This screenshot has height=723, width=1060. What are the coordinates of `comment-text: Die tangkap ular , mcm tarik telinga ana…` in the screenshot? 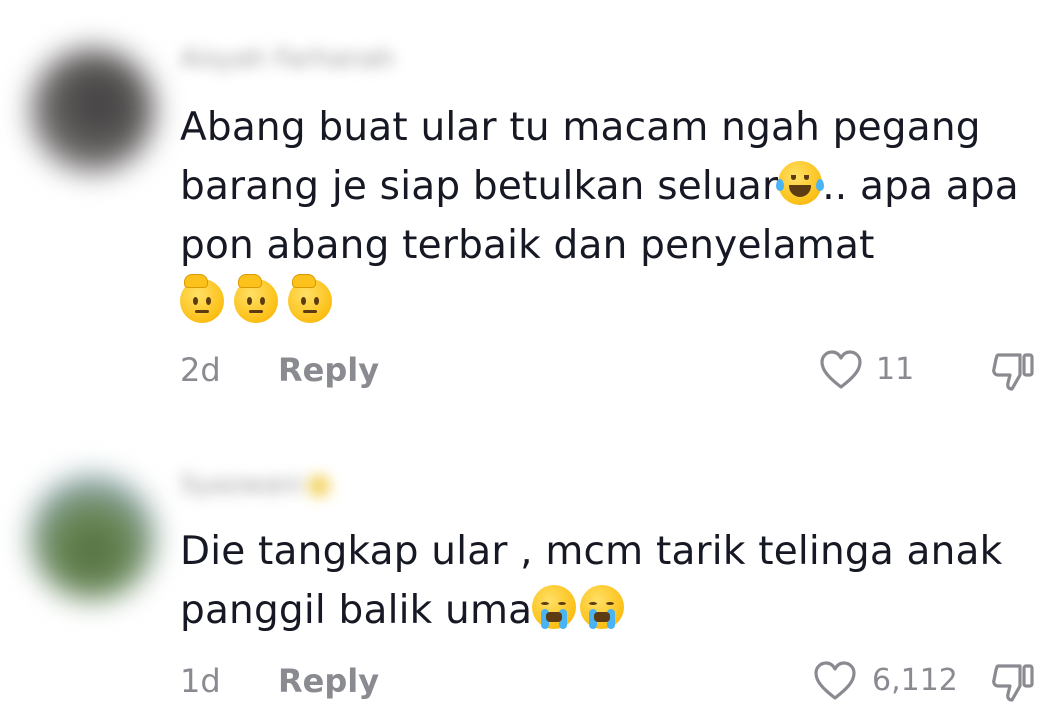 It's located at (610, 581).